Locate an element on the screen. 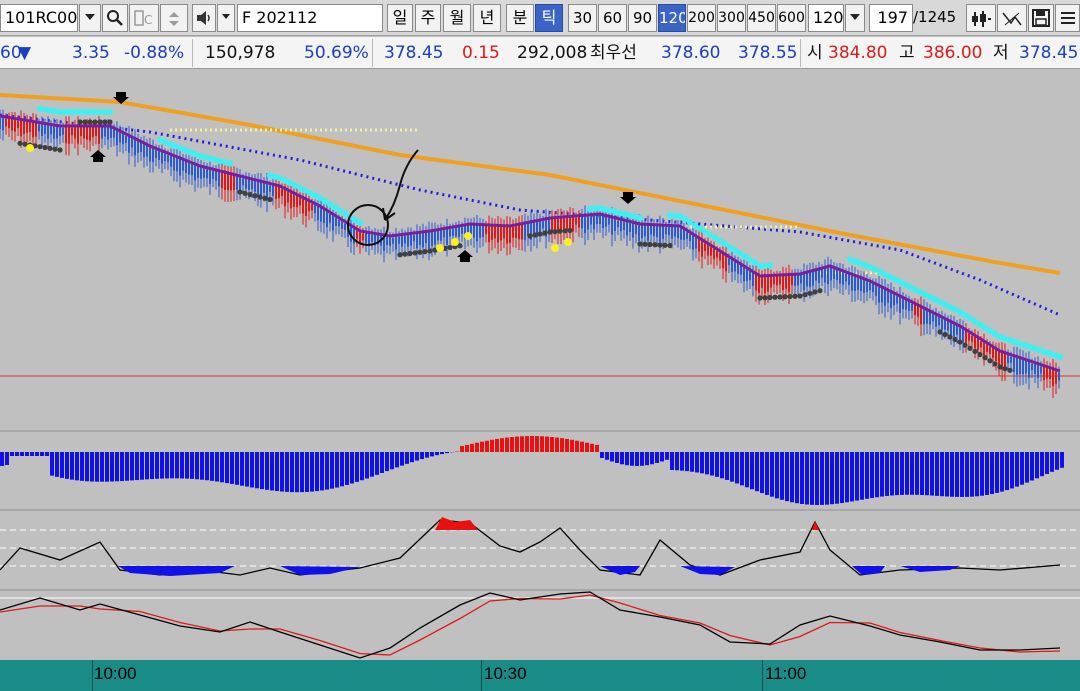 The height and width of the screenshot is (691, 1080). chart-tool-icon is located at coordinates (981, 19).